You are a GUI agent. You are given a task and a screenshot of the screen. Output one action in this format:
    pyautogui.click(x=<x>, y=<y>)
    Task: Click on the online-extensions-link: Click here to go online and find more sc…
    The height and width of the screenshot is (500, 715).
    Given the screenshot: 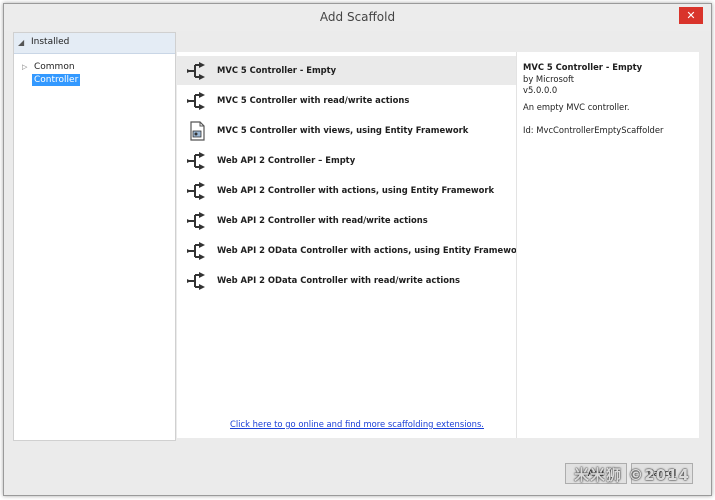 What is the action you would take?
    pyautogui.click(x=357, y=424)
    